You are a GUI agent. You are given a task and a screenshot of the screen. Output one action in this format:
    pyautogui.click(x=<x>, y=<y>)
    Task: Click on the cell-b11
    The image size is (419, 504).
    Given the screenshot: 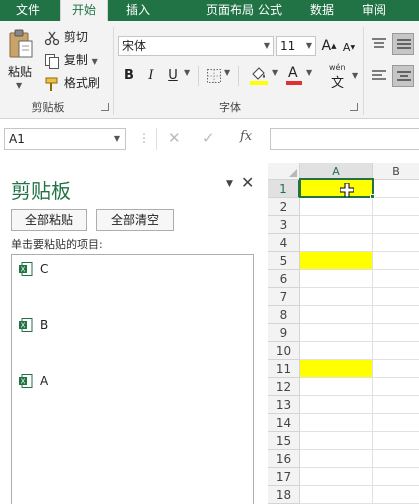 What is the action you would take?
    pyautogui.click(x=396, y=369)
    